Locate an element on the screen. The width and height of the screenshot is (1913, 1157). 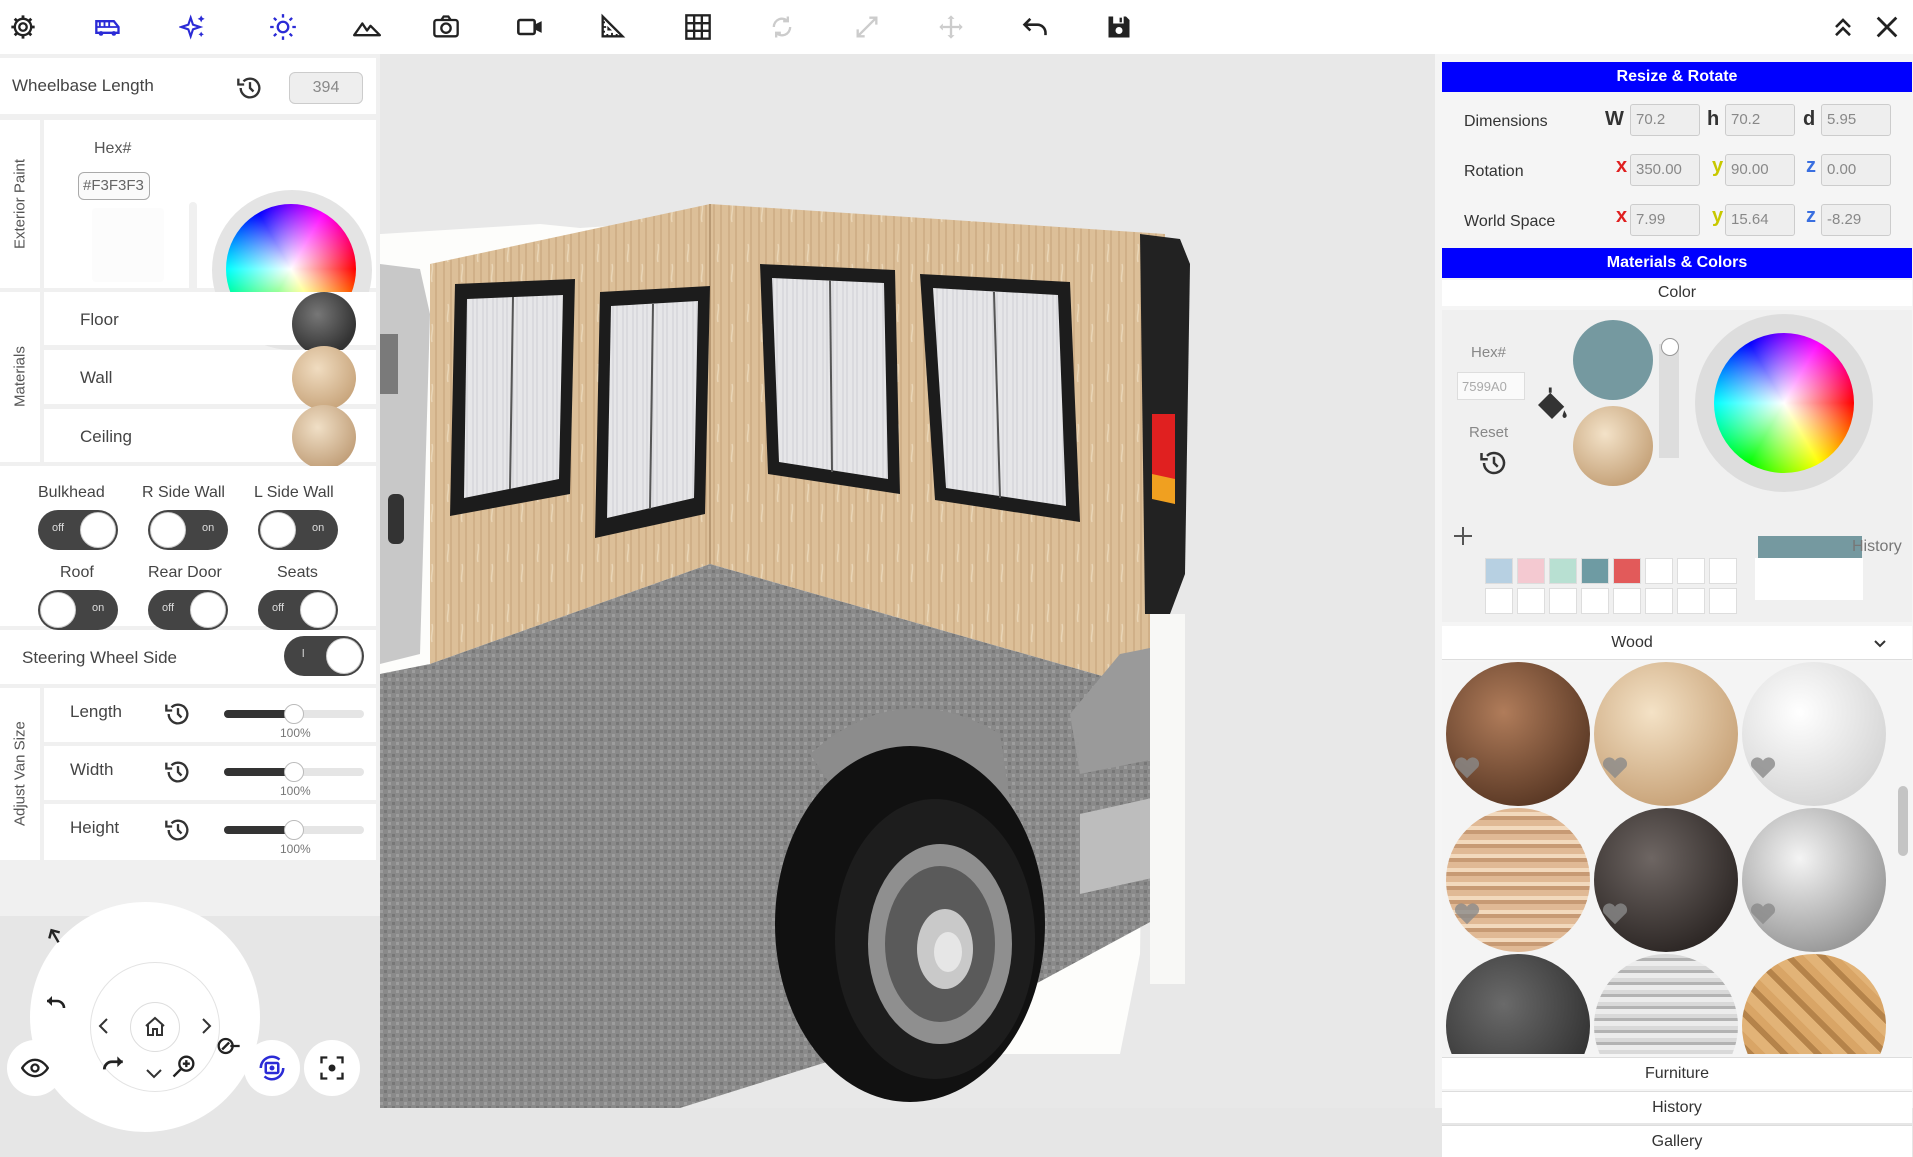
steering-side-toggle: l is located at coordinates (324, 656).